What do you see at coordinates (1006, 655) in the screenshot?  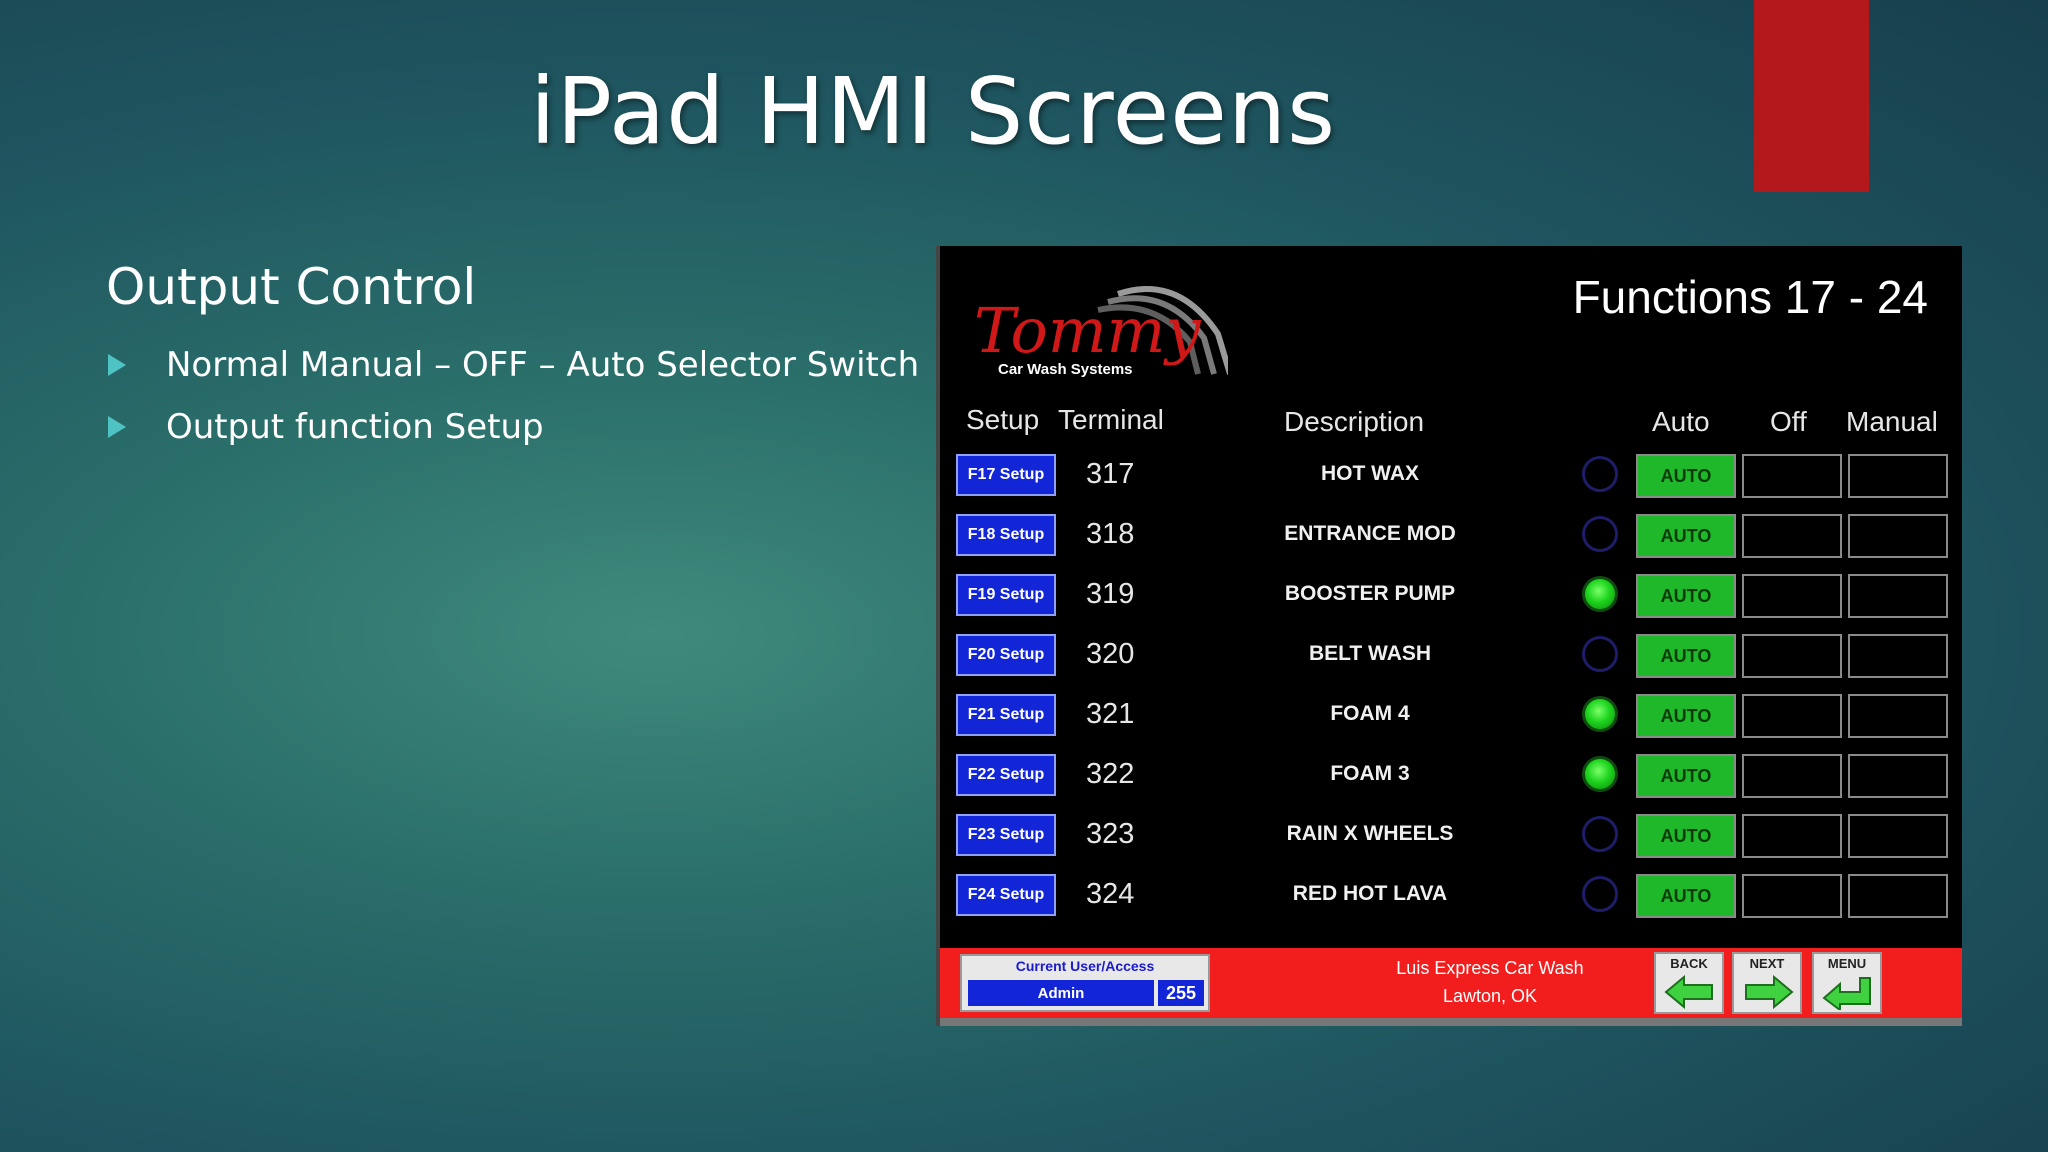 I see `f20-setup-button: F20 Setup` at bounding box center [1006, 655].